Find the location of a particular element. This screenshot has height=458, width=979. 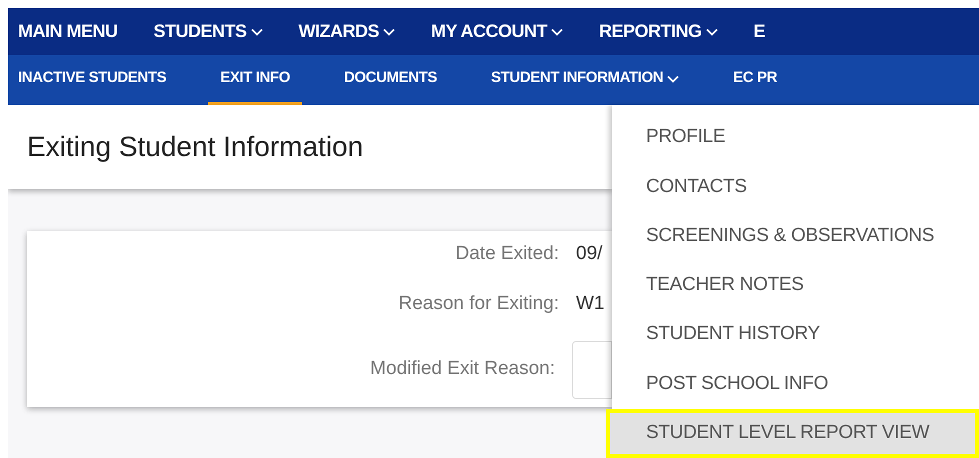

main-menu-item: E is located at coordinates (760, 31).